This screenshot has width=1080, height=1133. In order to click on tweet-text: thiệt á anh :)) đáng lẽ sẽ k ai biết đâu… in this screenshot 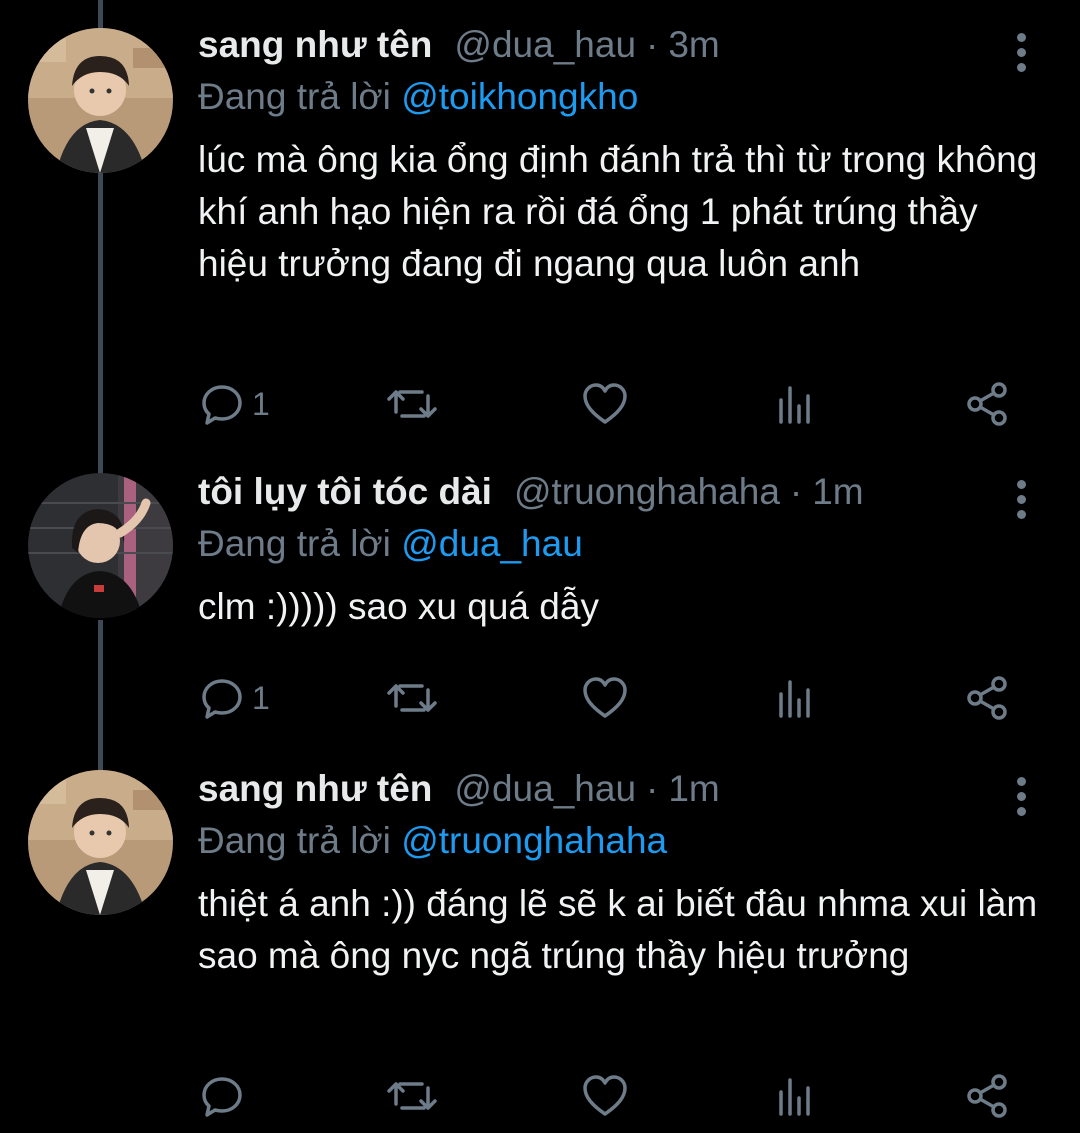, I will do `click(618, 929)`.